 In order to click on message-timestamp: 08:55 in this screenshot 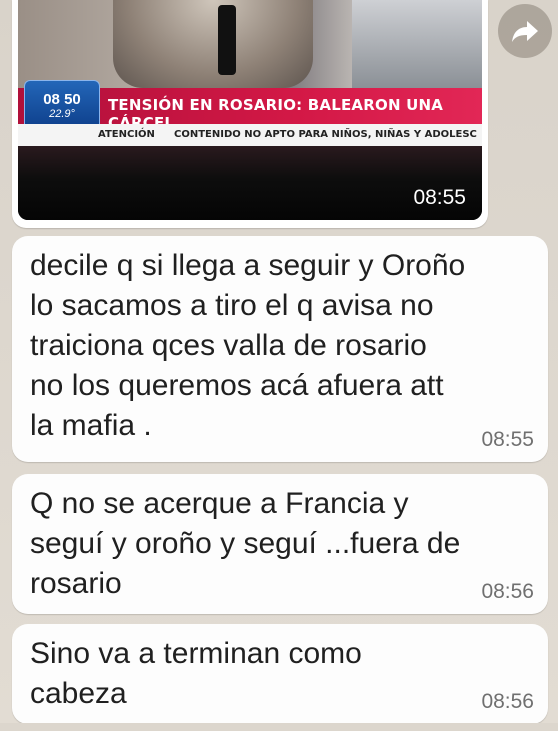, I will do `click(507, 439)`.